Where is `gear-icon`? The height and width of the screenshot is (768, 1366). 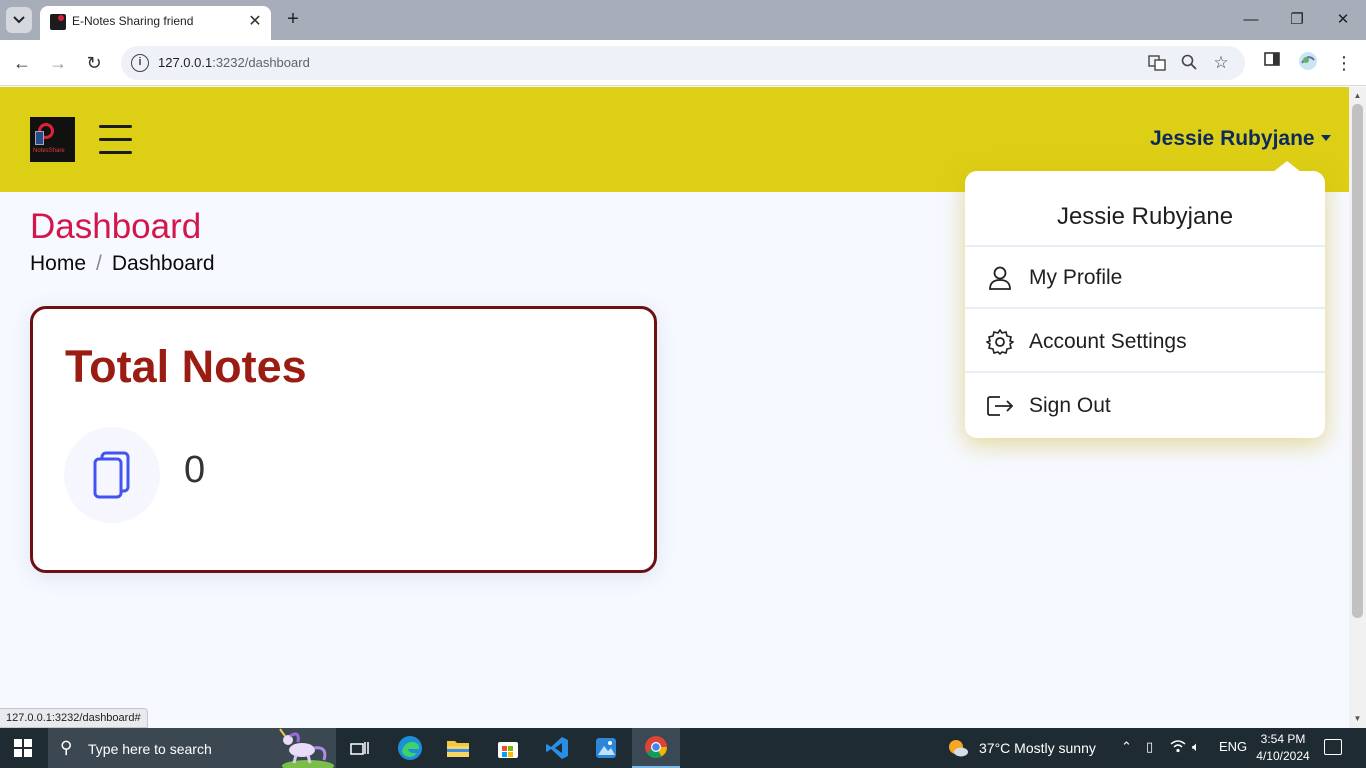
gear-icon is located at coordinates (1000, 342).